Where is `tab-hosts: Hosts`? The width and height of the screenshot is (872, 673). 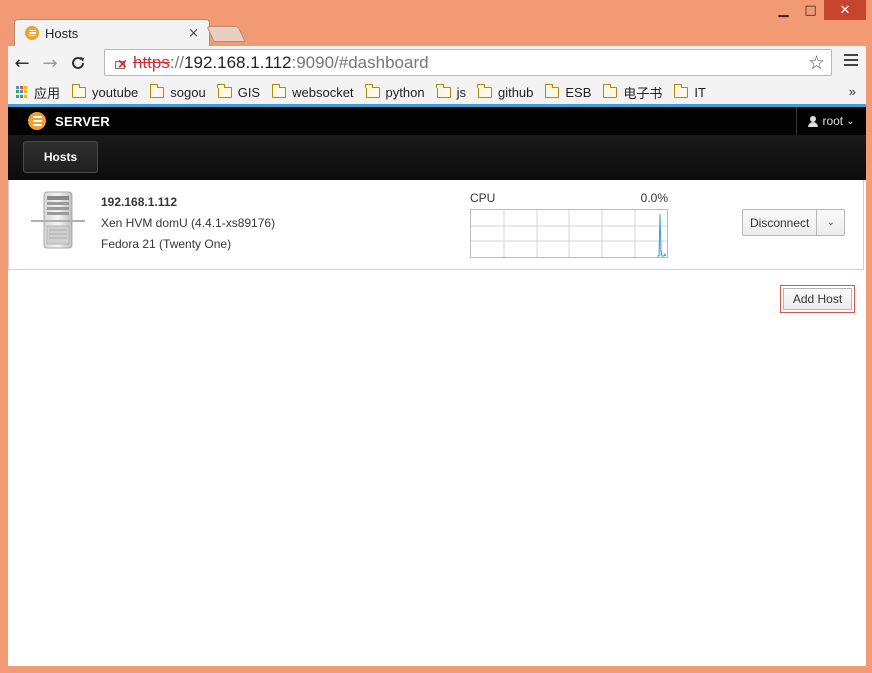 tab-hosts: Hosts is located at coordinates (60, 157).